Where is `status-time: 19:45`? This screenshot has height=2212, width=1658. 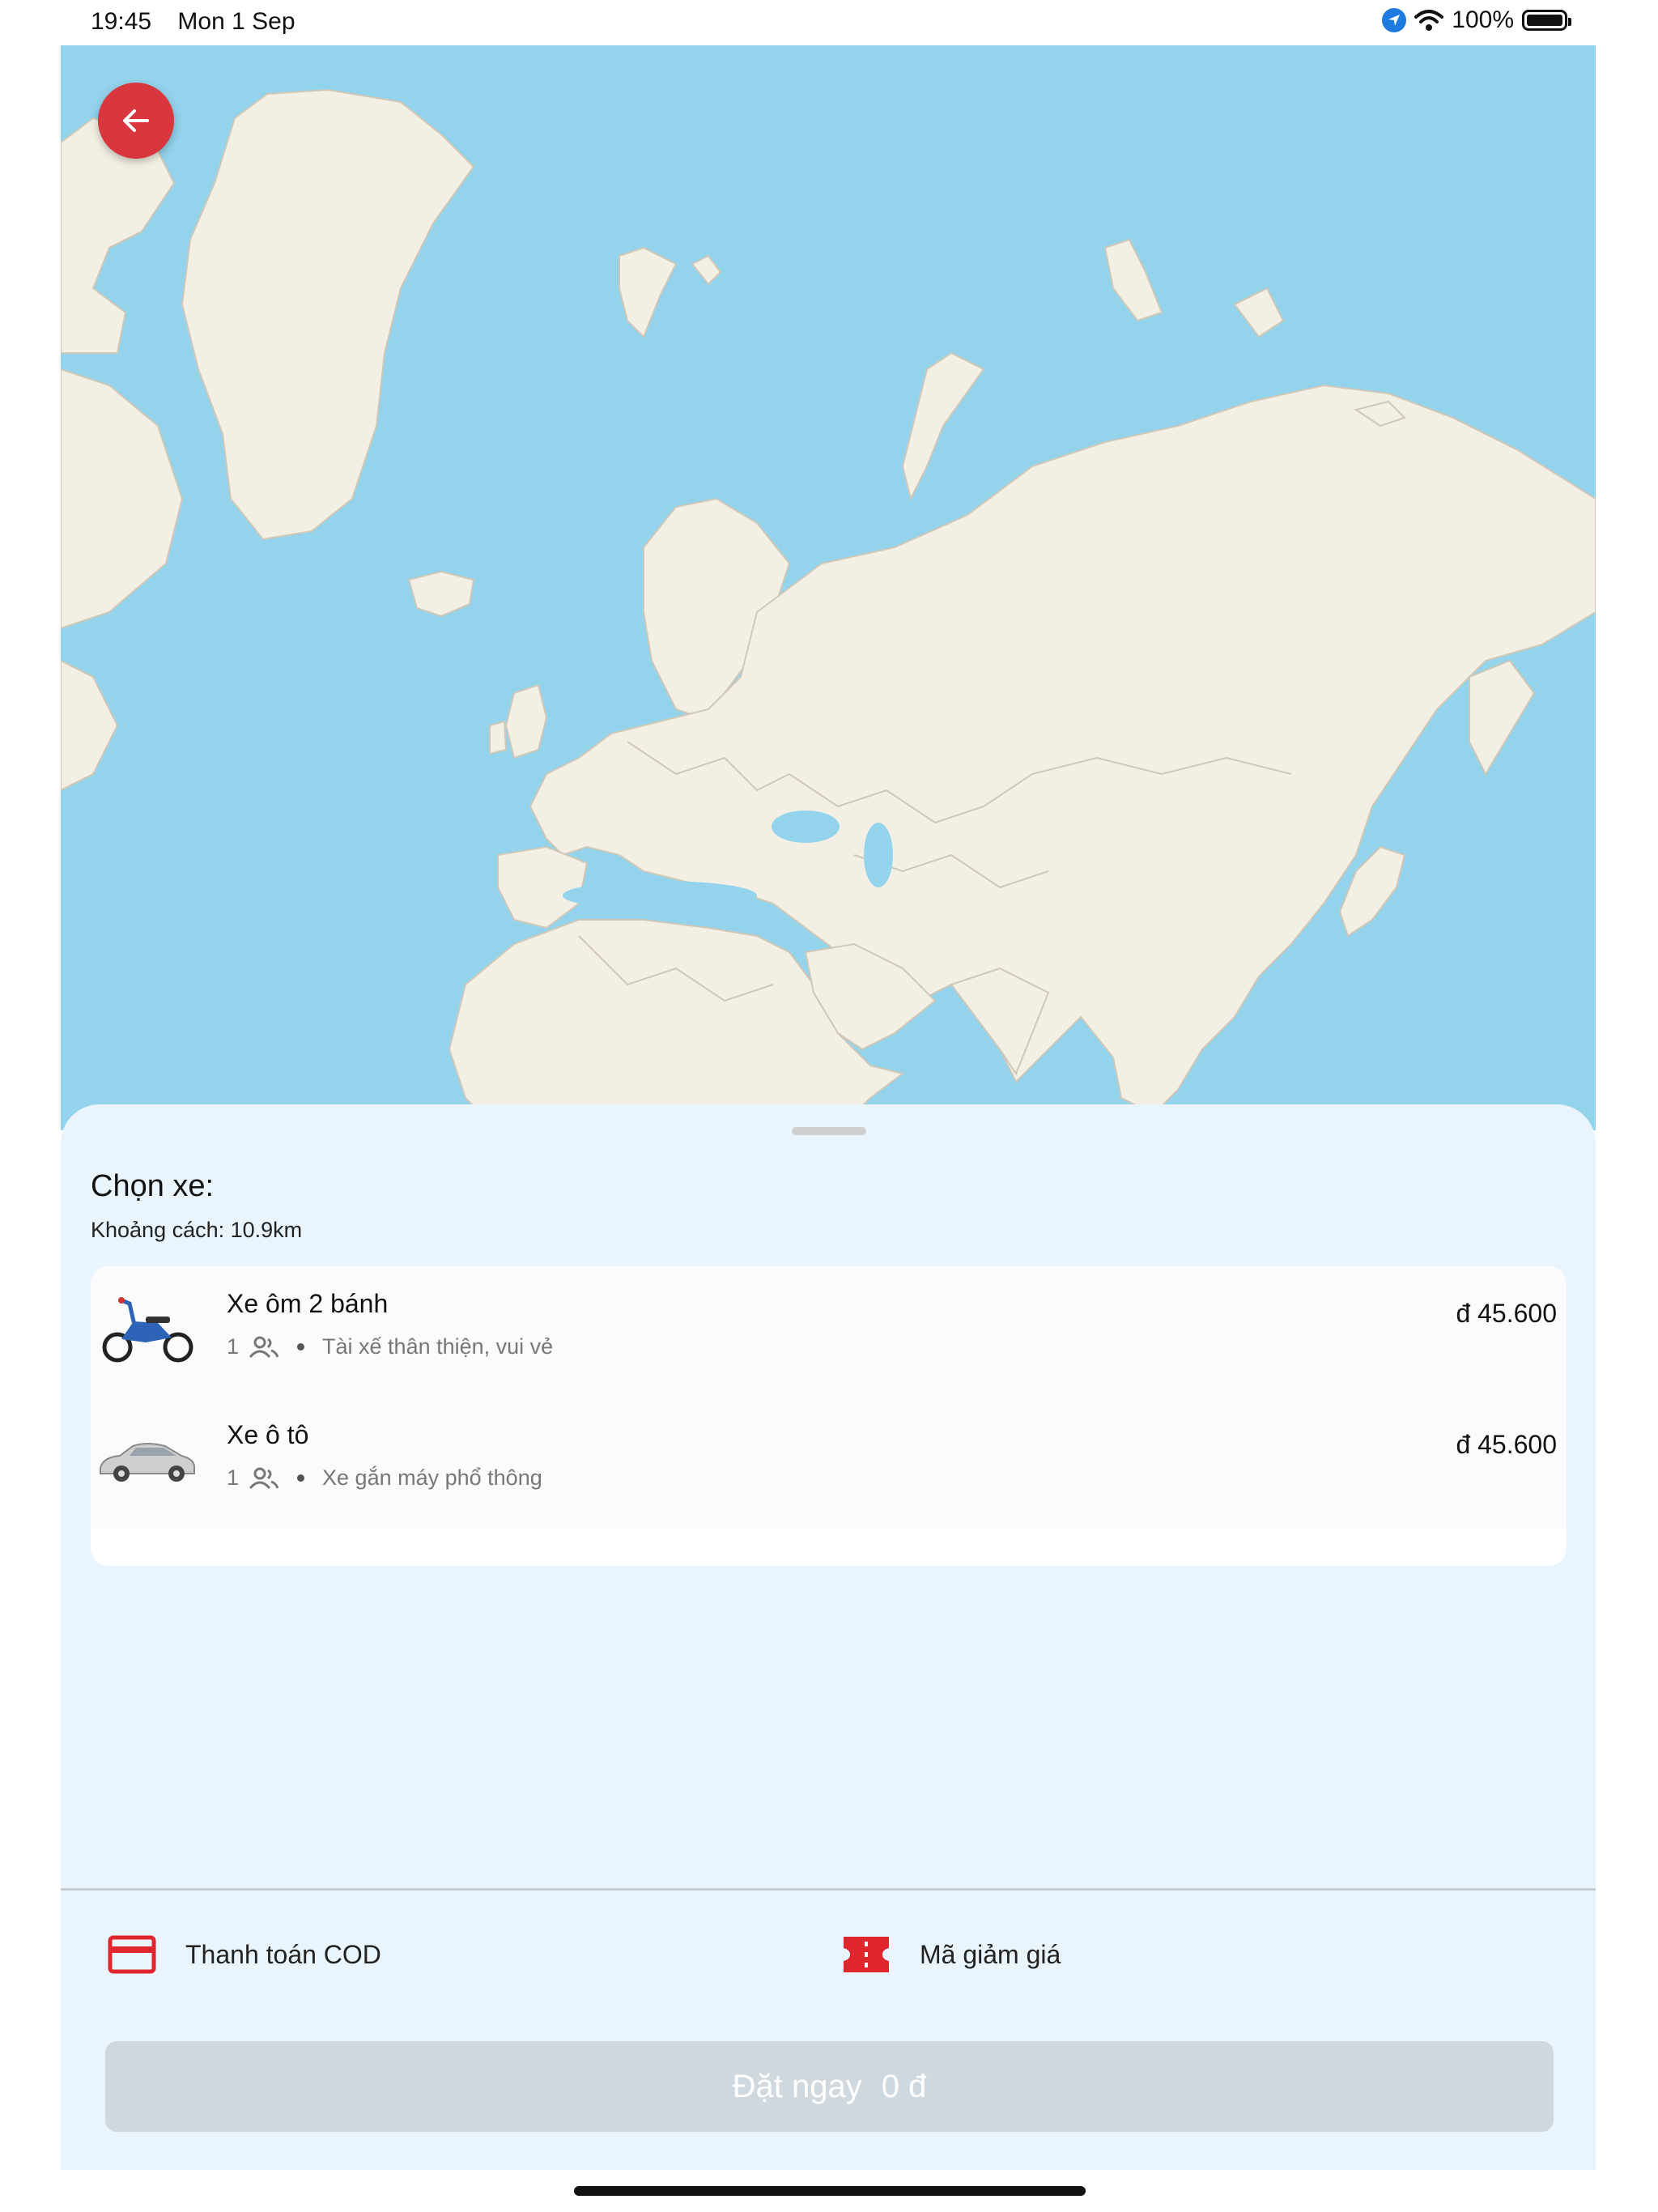 status-time: 19:45 is located at coordinates (121, 22).